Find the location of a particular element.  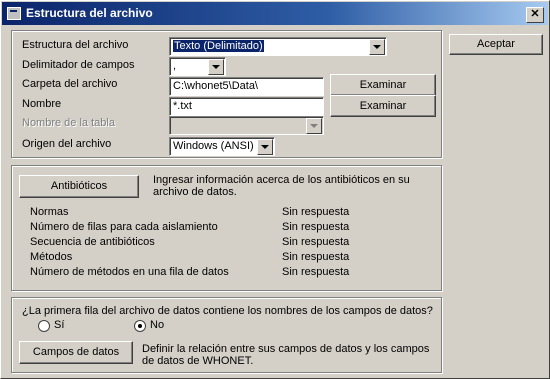

data-fields-button-label: Campos de datos is located at coordinates (76, 352).